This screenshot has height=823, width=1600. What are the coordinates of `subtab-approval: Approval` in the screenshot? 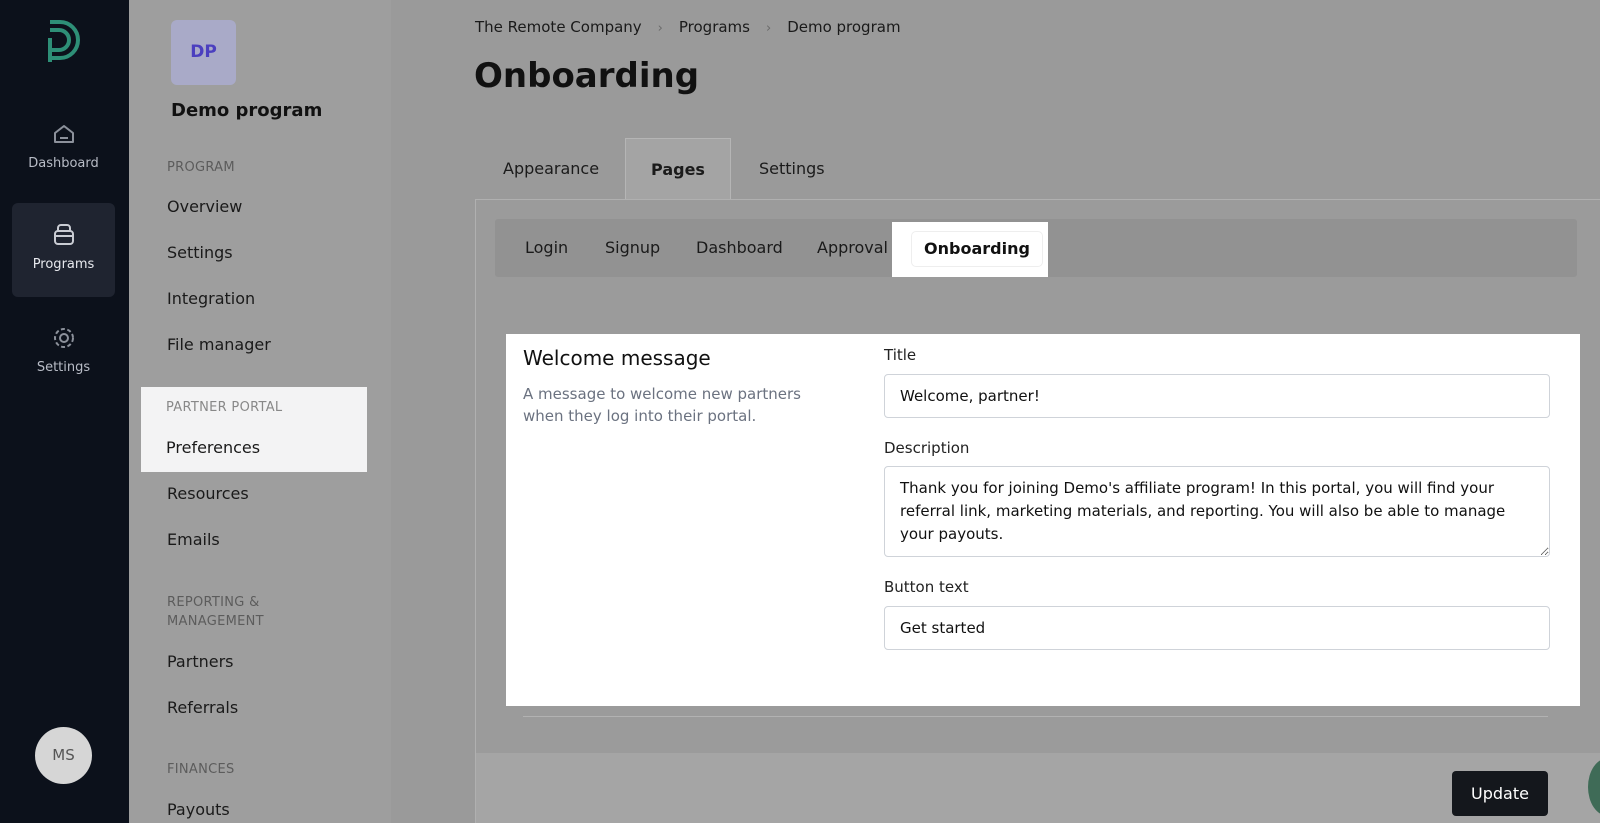 It's located at (852, 248).